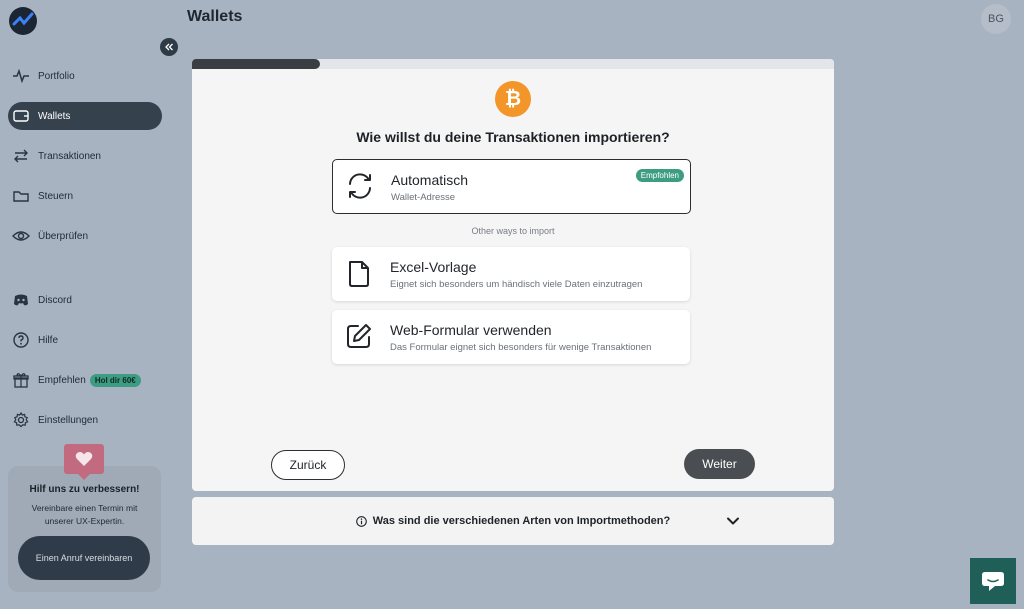 The width and height of the screenshot is (1024, 609). I want to click on progress-bar, so click(513, 64).